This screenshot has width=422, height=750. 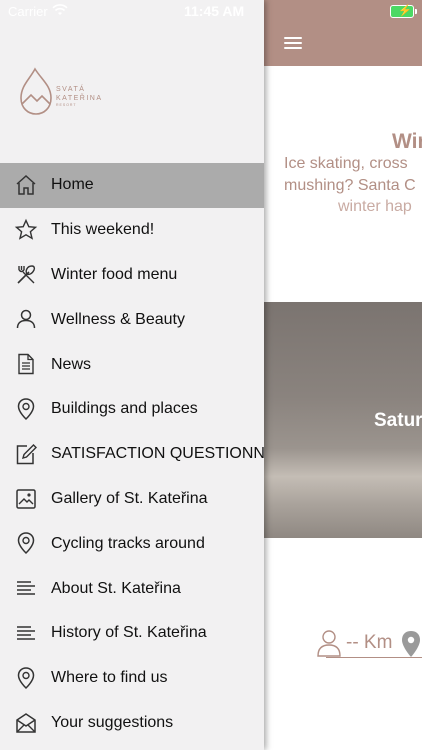 I want to click on menu-item-about: About St. Kateřina, so click(x=132, y=588).